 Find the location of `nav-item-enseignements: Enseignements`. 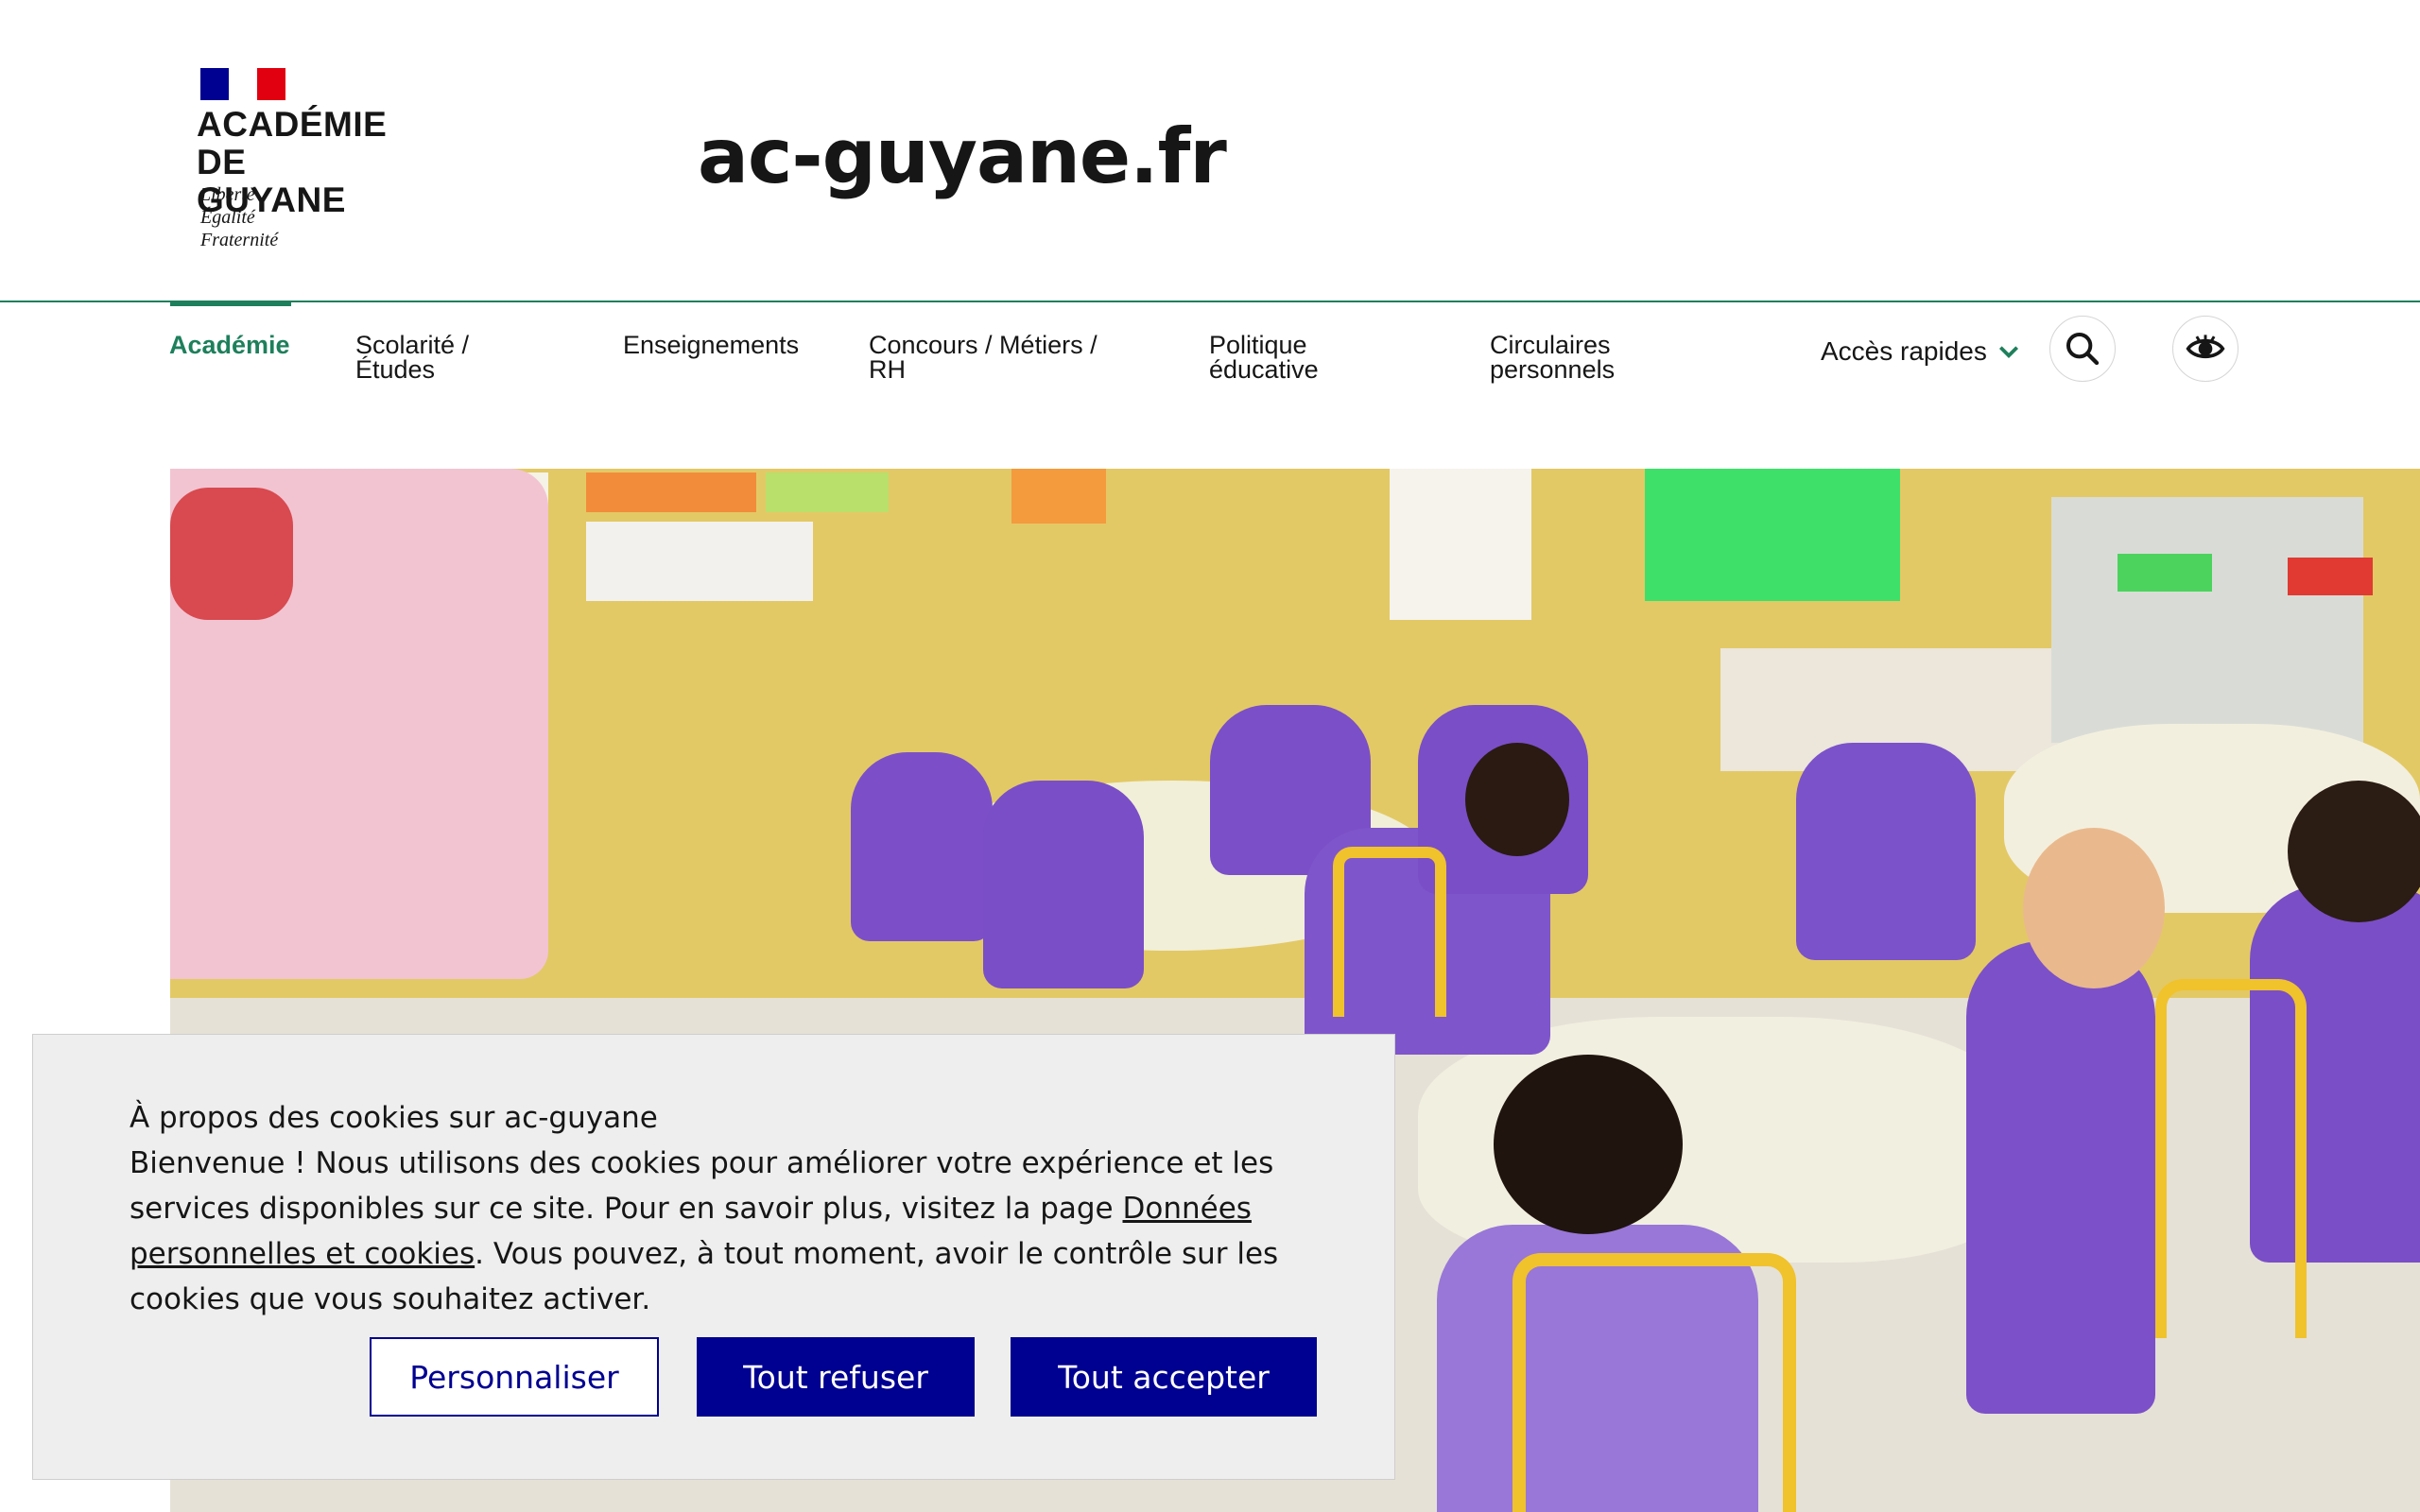

nav-item-enseignements: Enseignements is located at coordinates (711, 345).